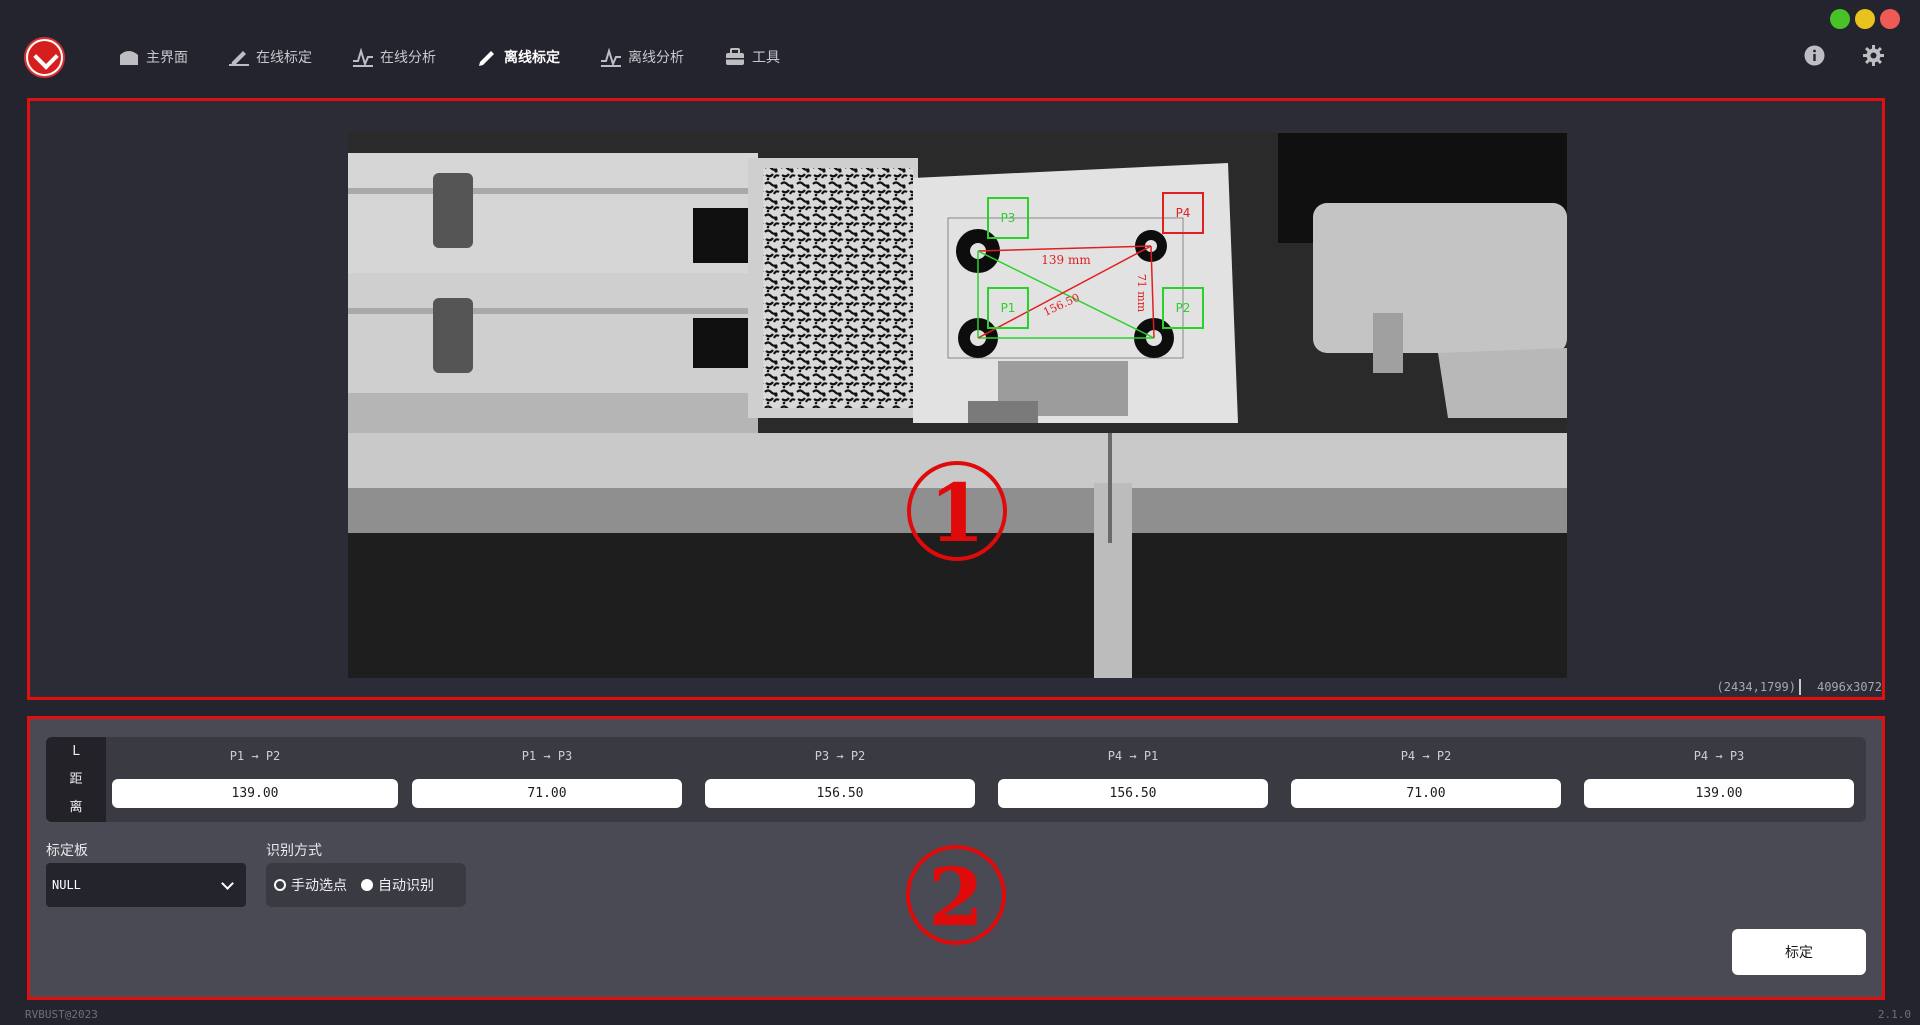 Image resolution: width=1920 pixels, height=1025 pixels. Describe the element at coordinates (255, 793) in the screenshot. I see `distance-input-p1-p2` at that location.